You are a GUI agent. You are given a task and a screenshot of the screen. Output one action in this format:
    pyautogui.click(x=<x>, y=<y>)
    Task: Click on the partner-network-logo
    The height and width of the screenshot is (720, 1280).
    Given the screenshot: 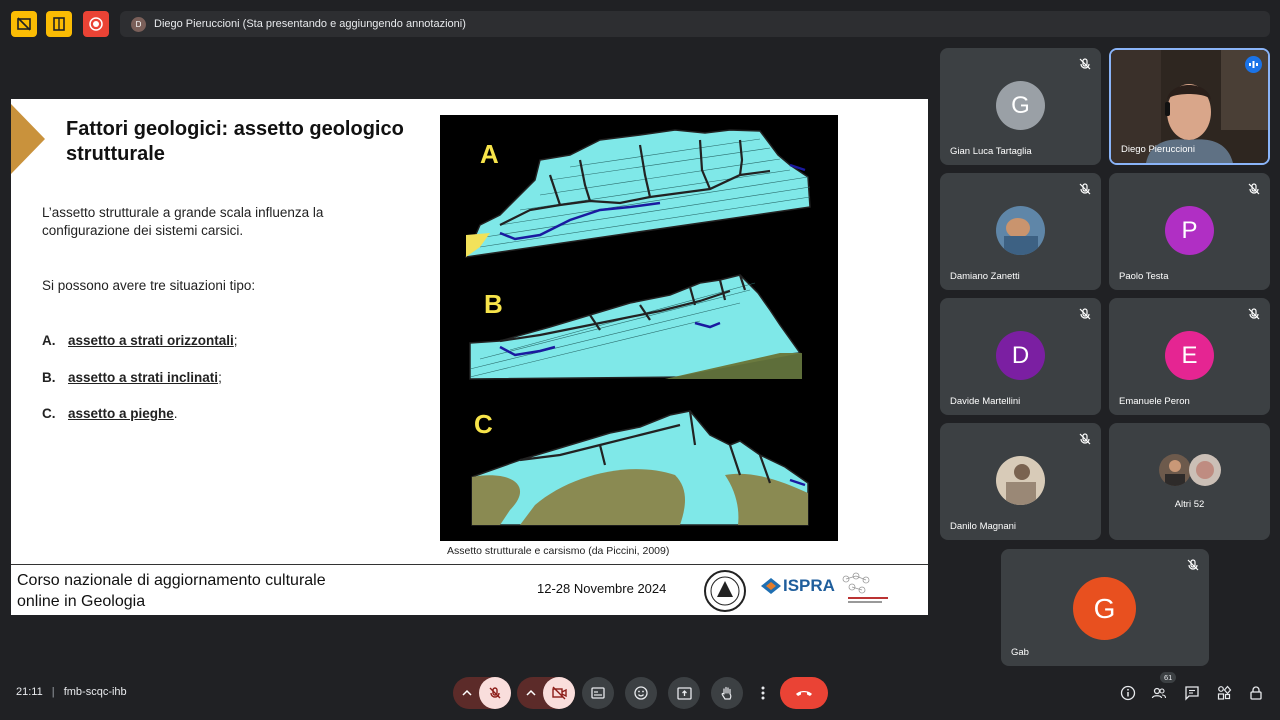 What is the action you would take?
    pyautogui.click(x=865, y=587)
    